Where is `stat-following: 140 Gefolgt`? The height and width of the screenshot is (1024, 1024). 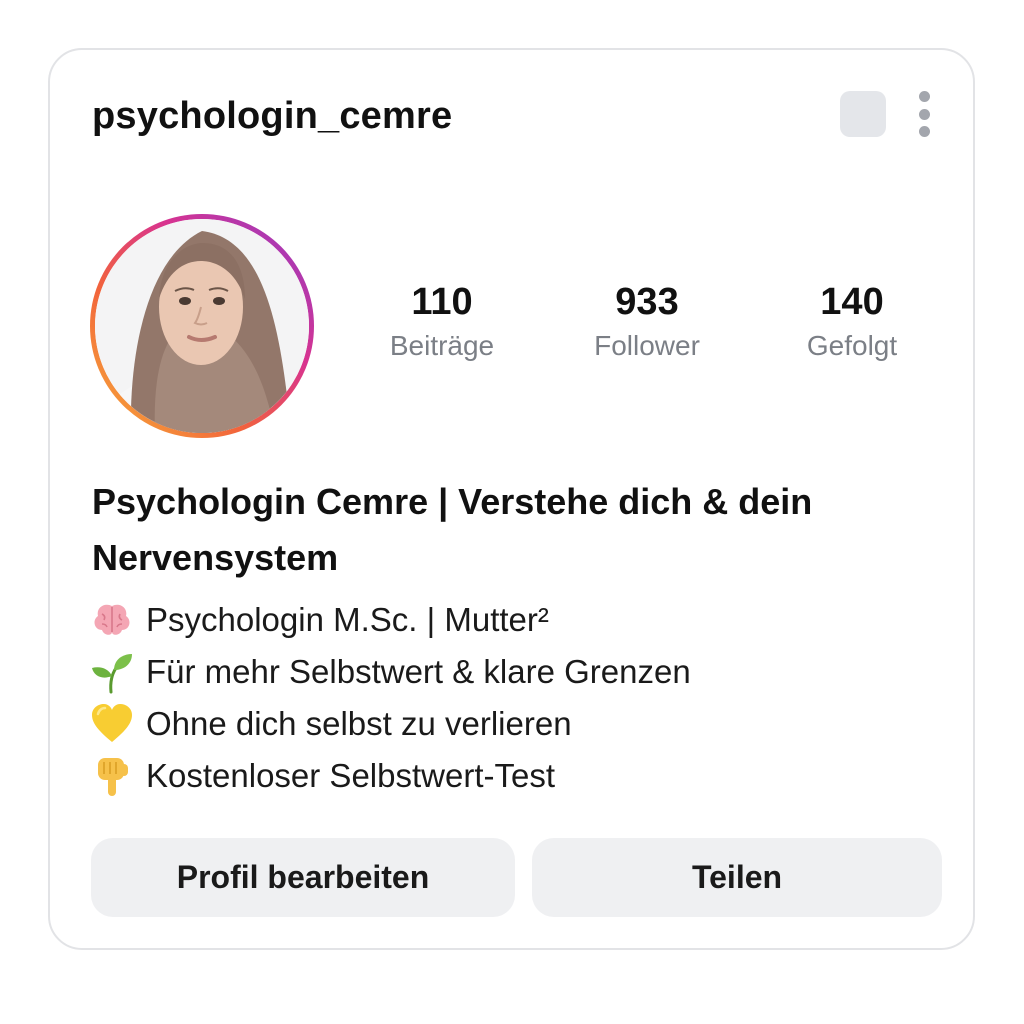 stat-following: 140 Gefolgt is located at coordinates (852, 323).